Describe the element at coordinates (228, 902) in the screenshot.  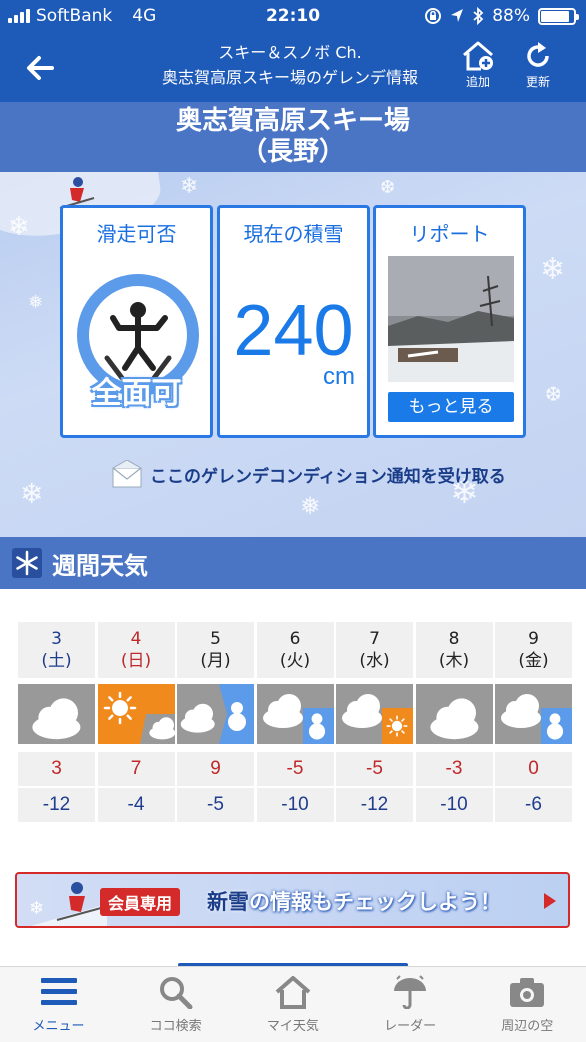
I see `banner-highlight: 新雪` at that location.